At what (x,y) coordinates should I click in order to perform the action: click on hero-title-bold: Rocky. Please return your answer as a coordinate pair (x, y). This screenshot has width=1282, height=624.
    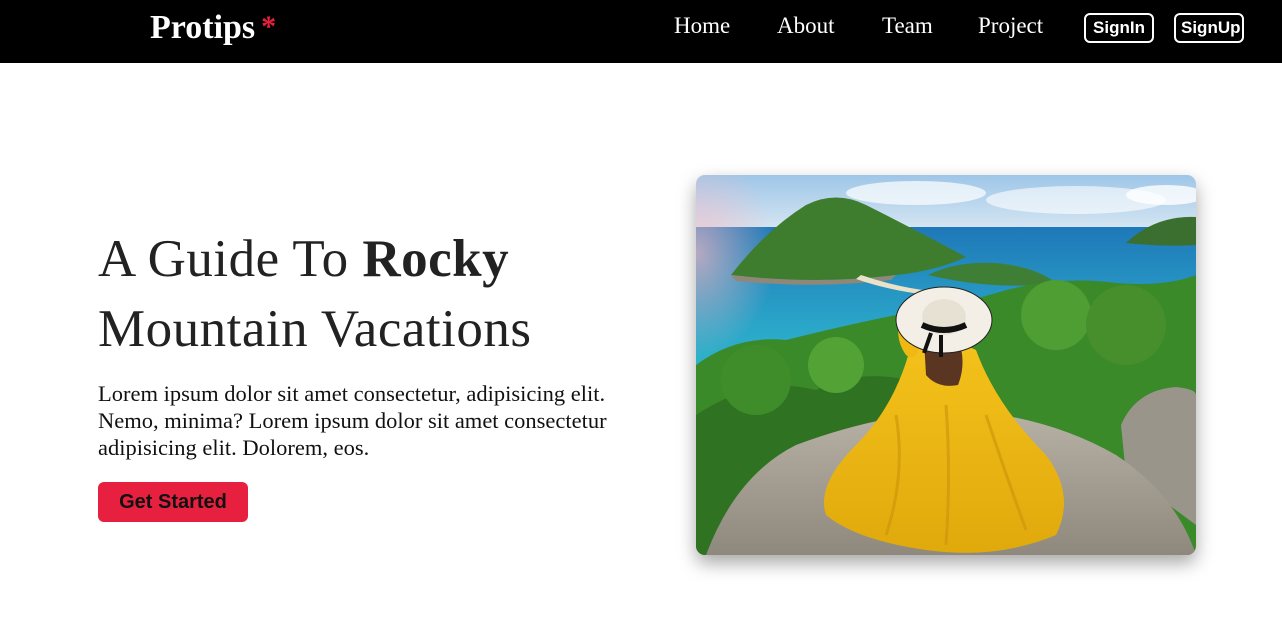
    Looking at the image, I should click on (436, 259).